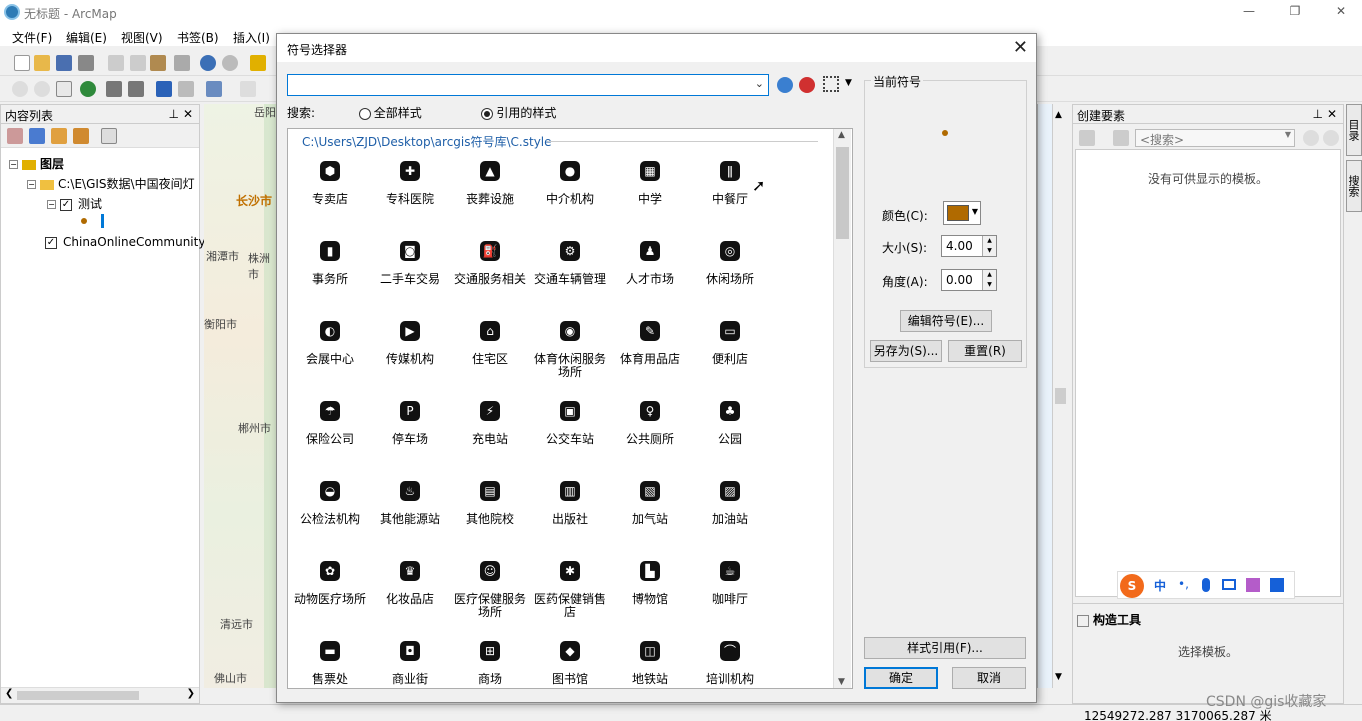  Describe the element at coordinates (985, 351) in the screenshot. I see `reset-button: 重置(R)` at that location.